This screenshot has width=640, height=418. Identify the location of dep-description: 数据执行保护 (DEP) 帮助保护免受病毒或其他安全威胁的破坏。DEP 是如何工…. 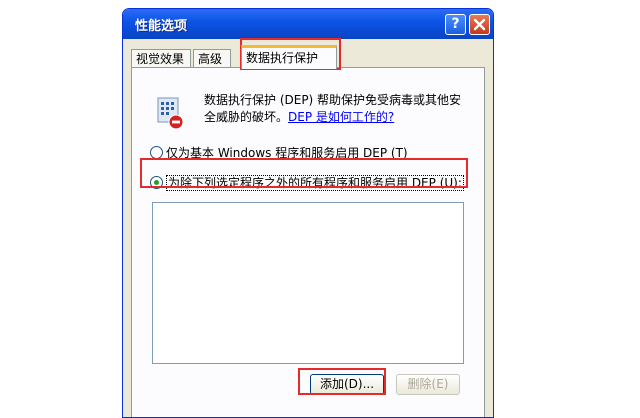
(338, 109).